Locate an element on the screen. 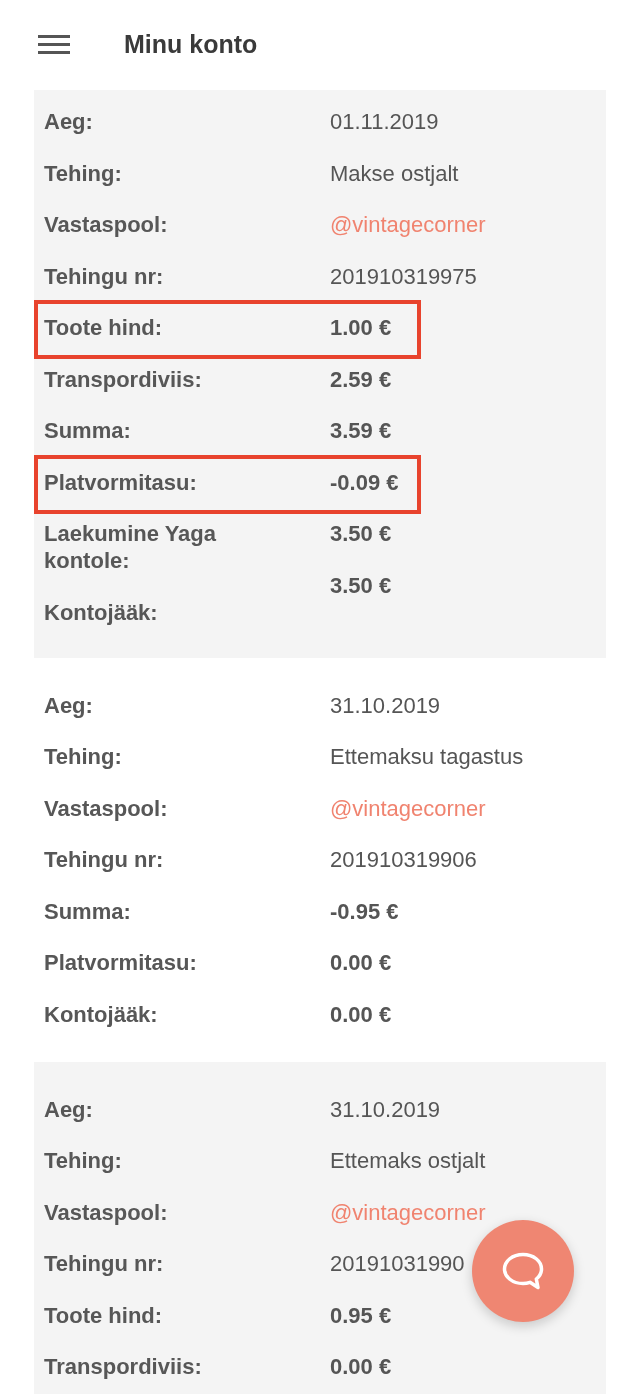 This screenshot has width=632, height=1394. amount-value: 3.59 € is located at coordinates (361, 430).